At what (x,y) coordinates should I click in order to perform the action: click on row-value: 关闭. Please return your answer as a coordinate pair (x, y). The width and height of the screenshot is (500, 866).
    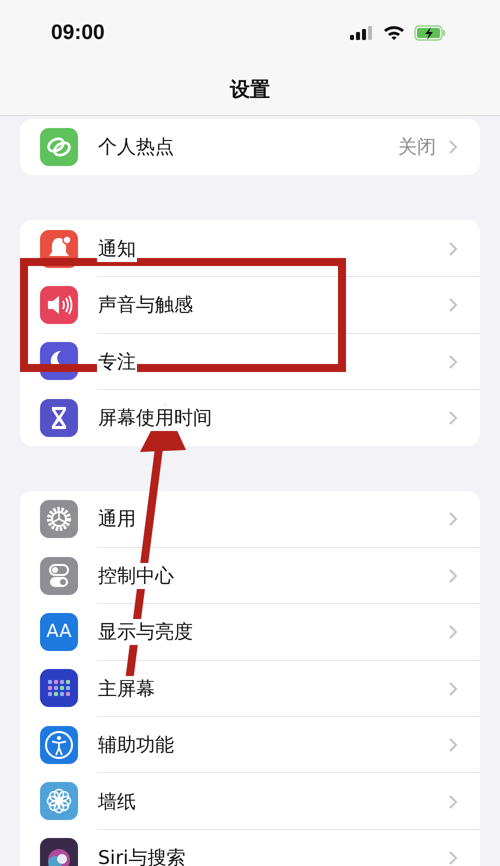
    Looking at the image, I should click on (417, 147).